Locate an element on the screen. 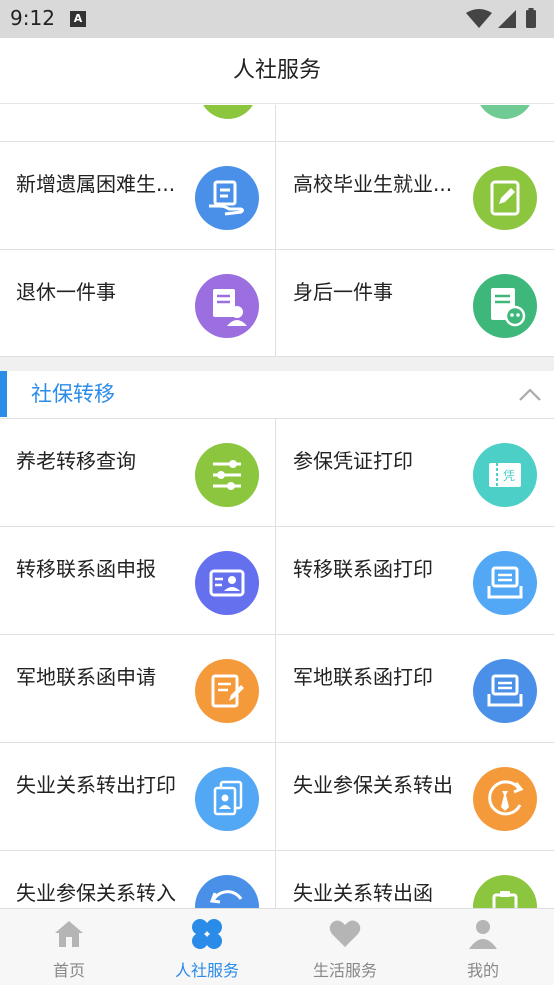 The image size is (554, 985). service-row: 失业关系转出打印 失业参保关系转出 is located at coordinates (277, 797).